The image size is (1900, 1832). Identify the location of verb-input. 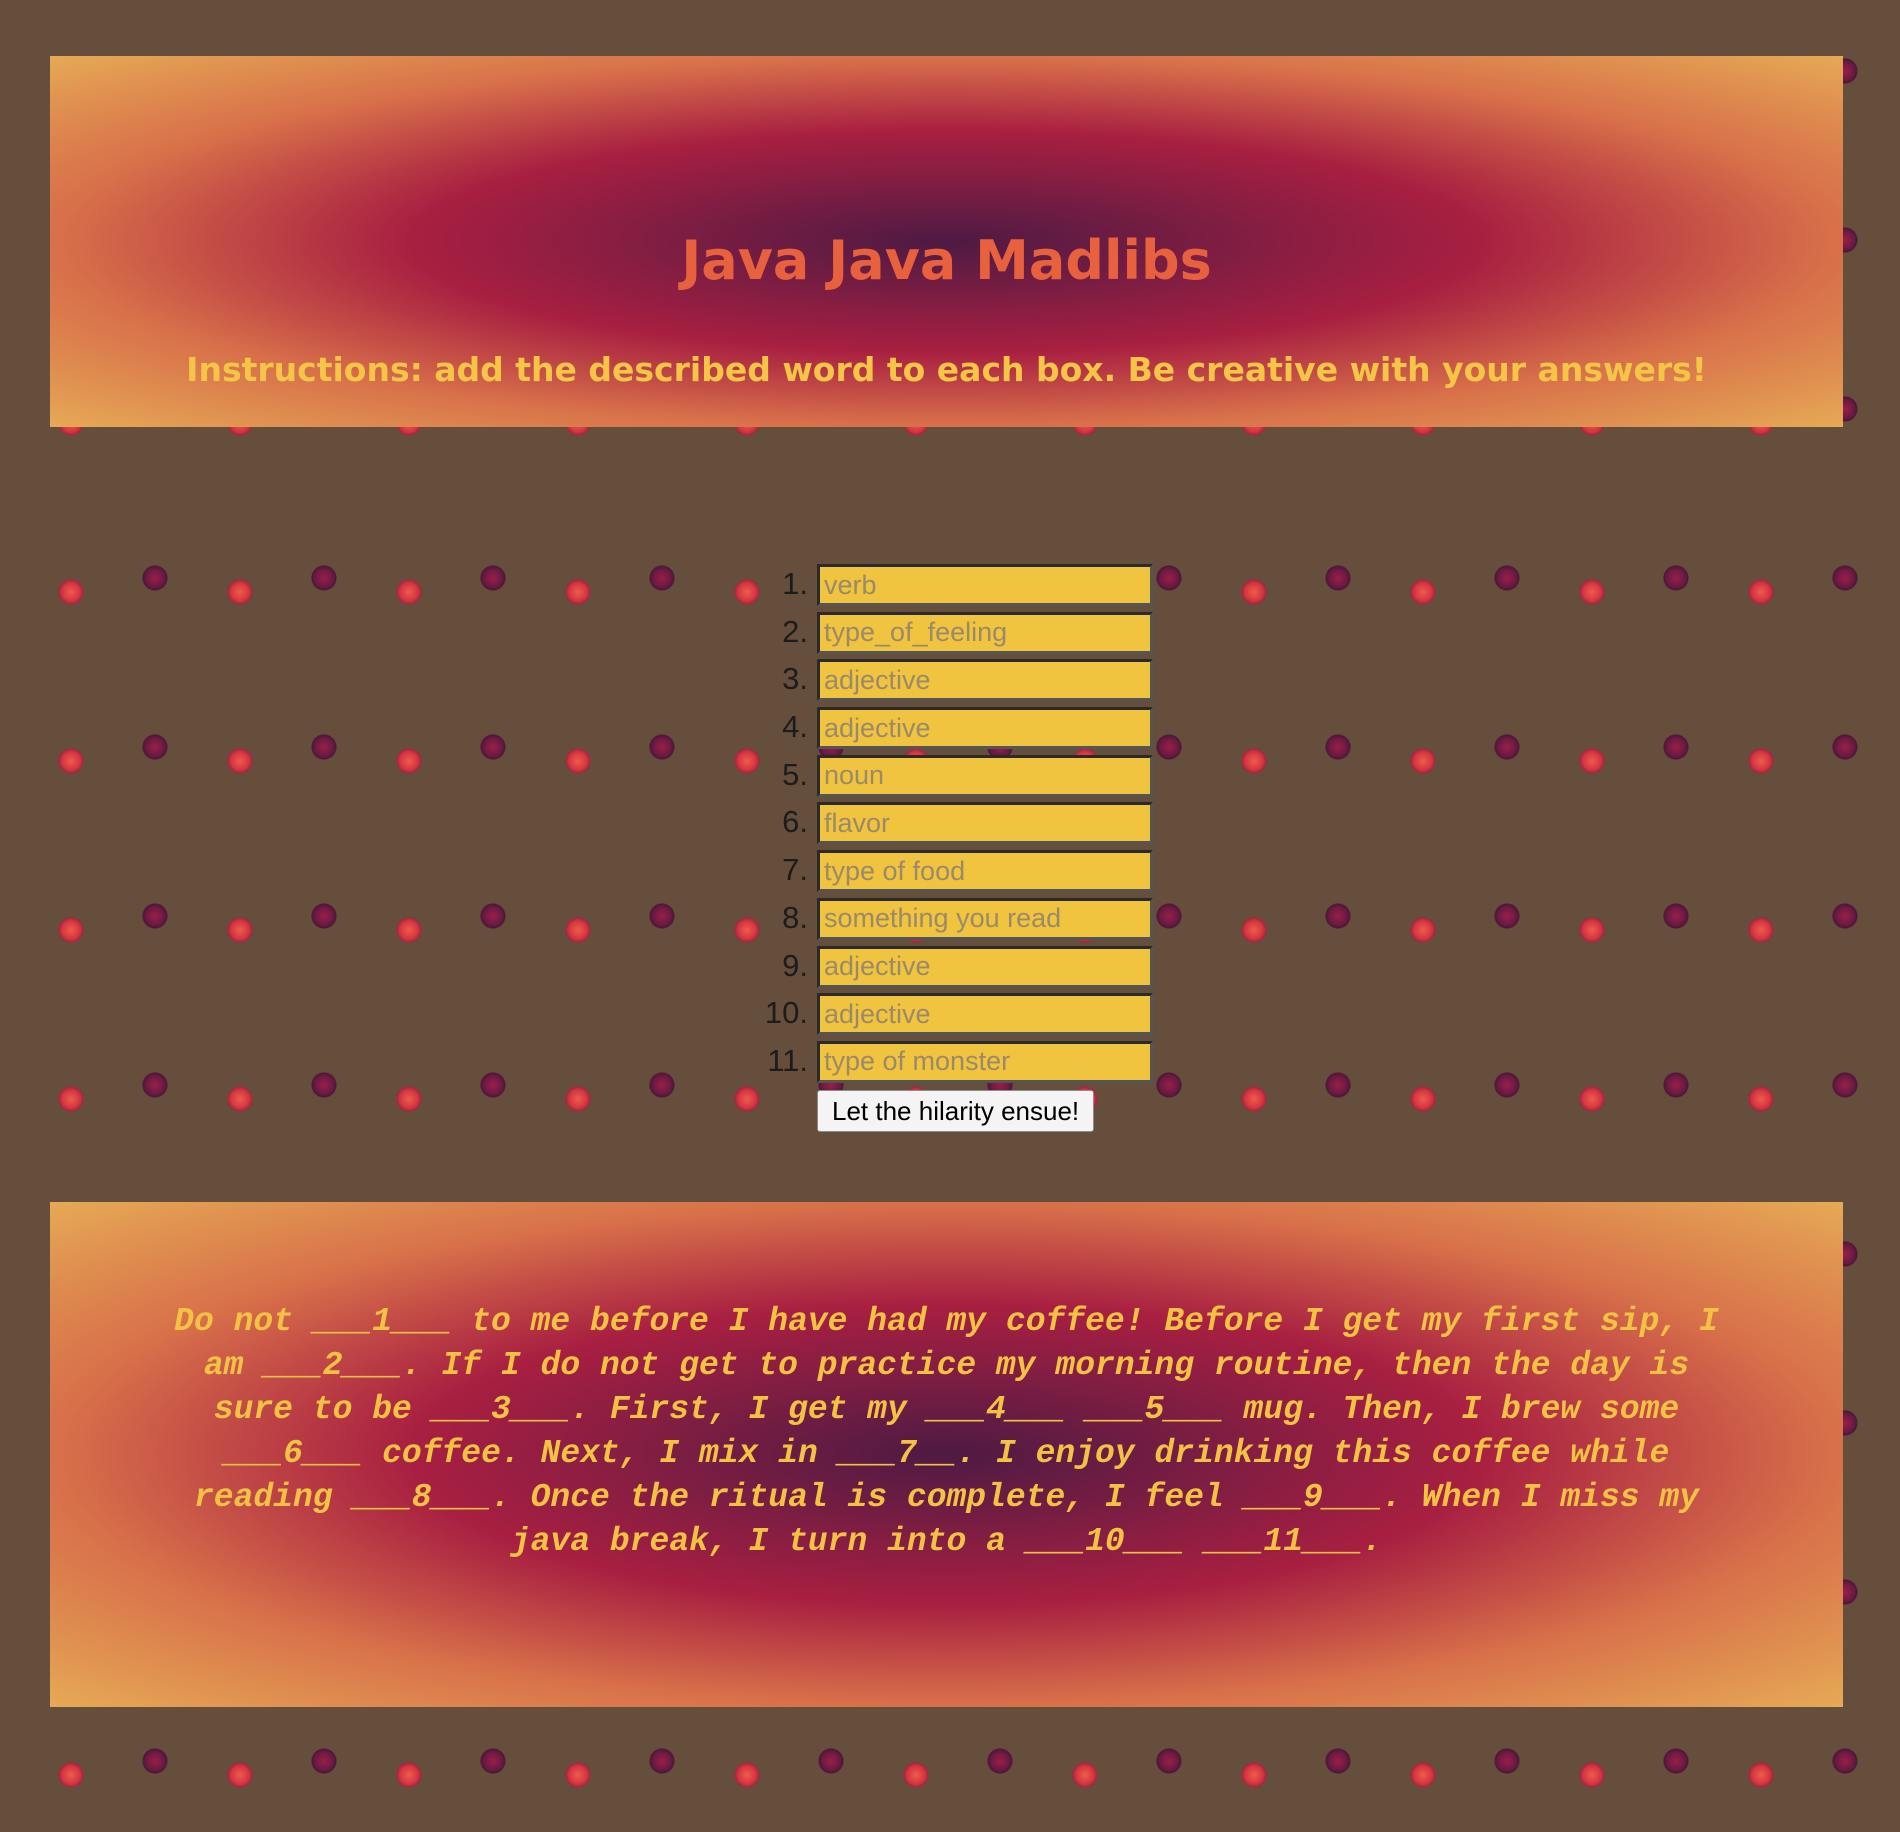
(985, 585).